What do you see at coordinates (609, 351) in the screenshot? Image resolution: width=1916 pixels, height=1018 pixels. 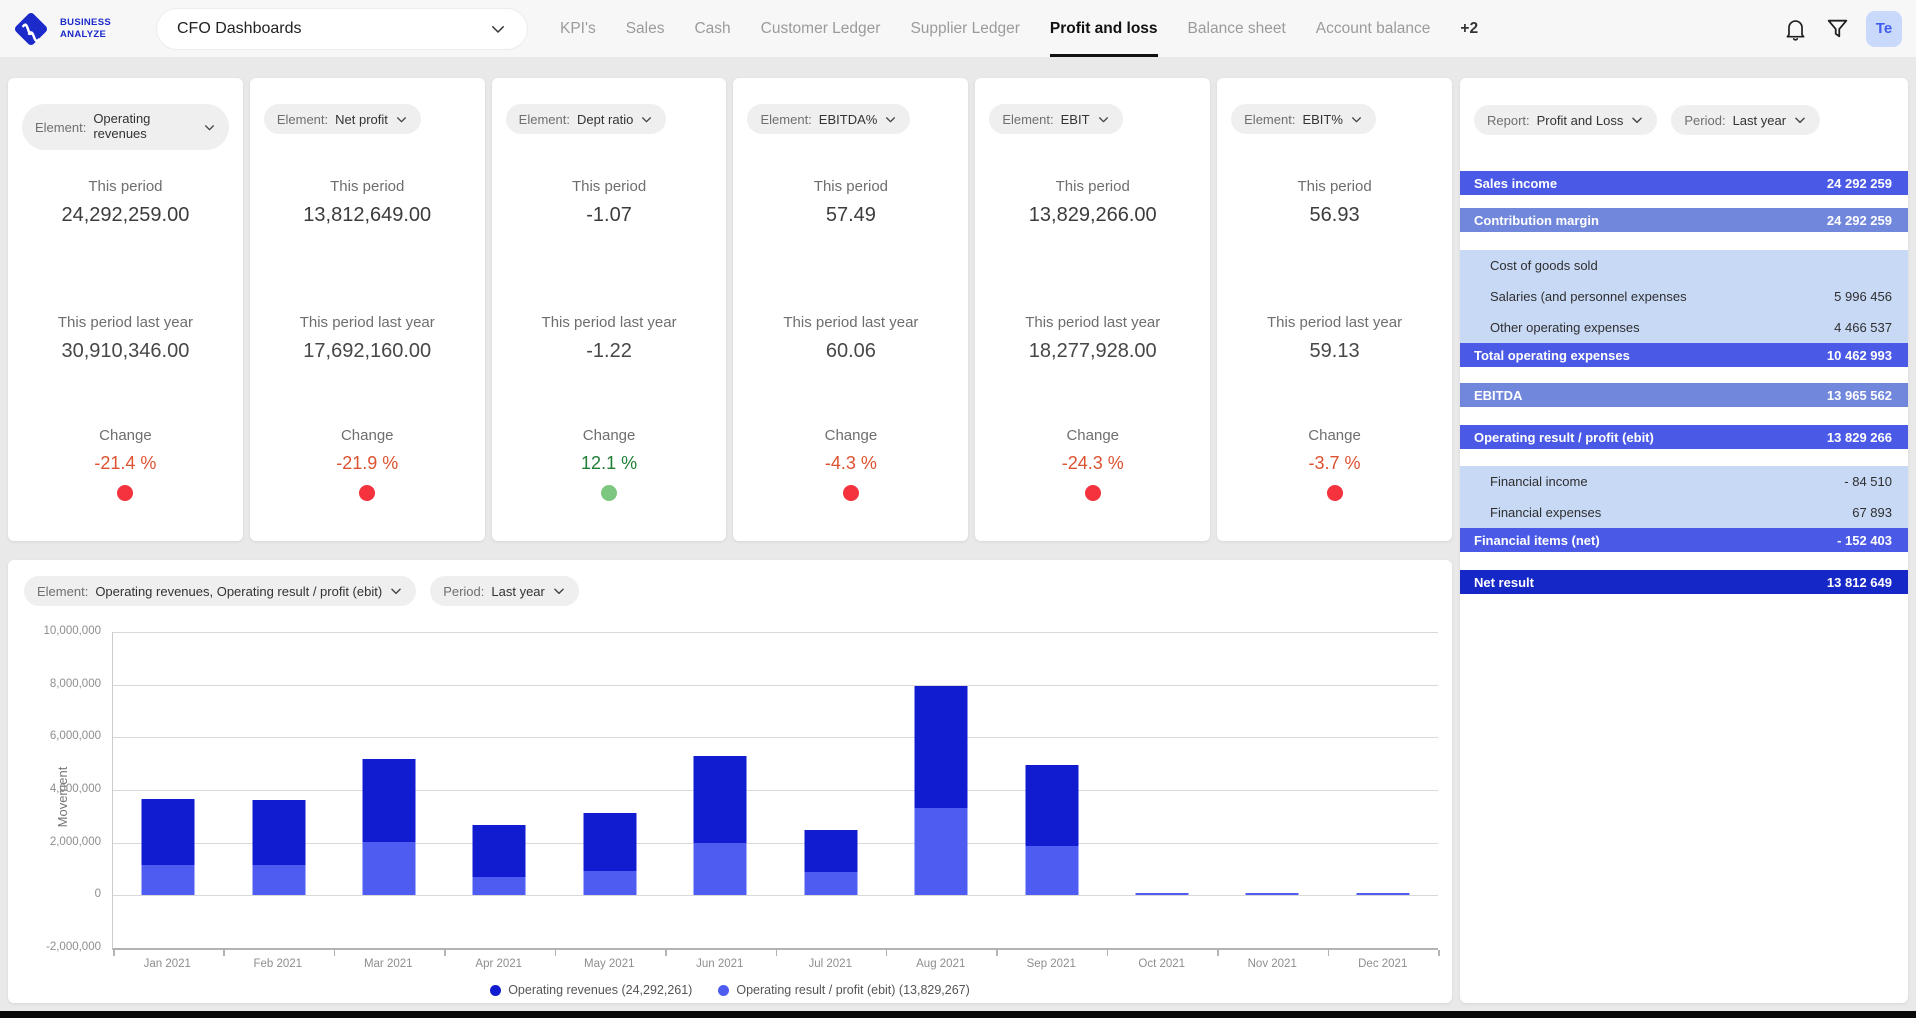 I see `last-year-value: -1.22` at bounding box center [609, 351].